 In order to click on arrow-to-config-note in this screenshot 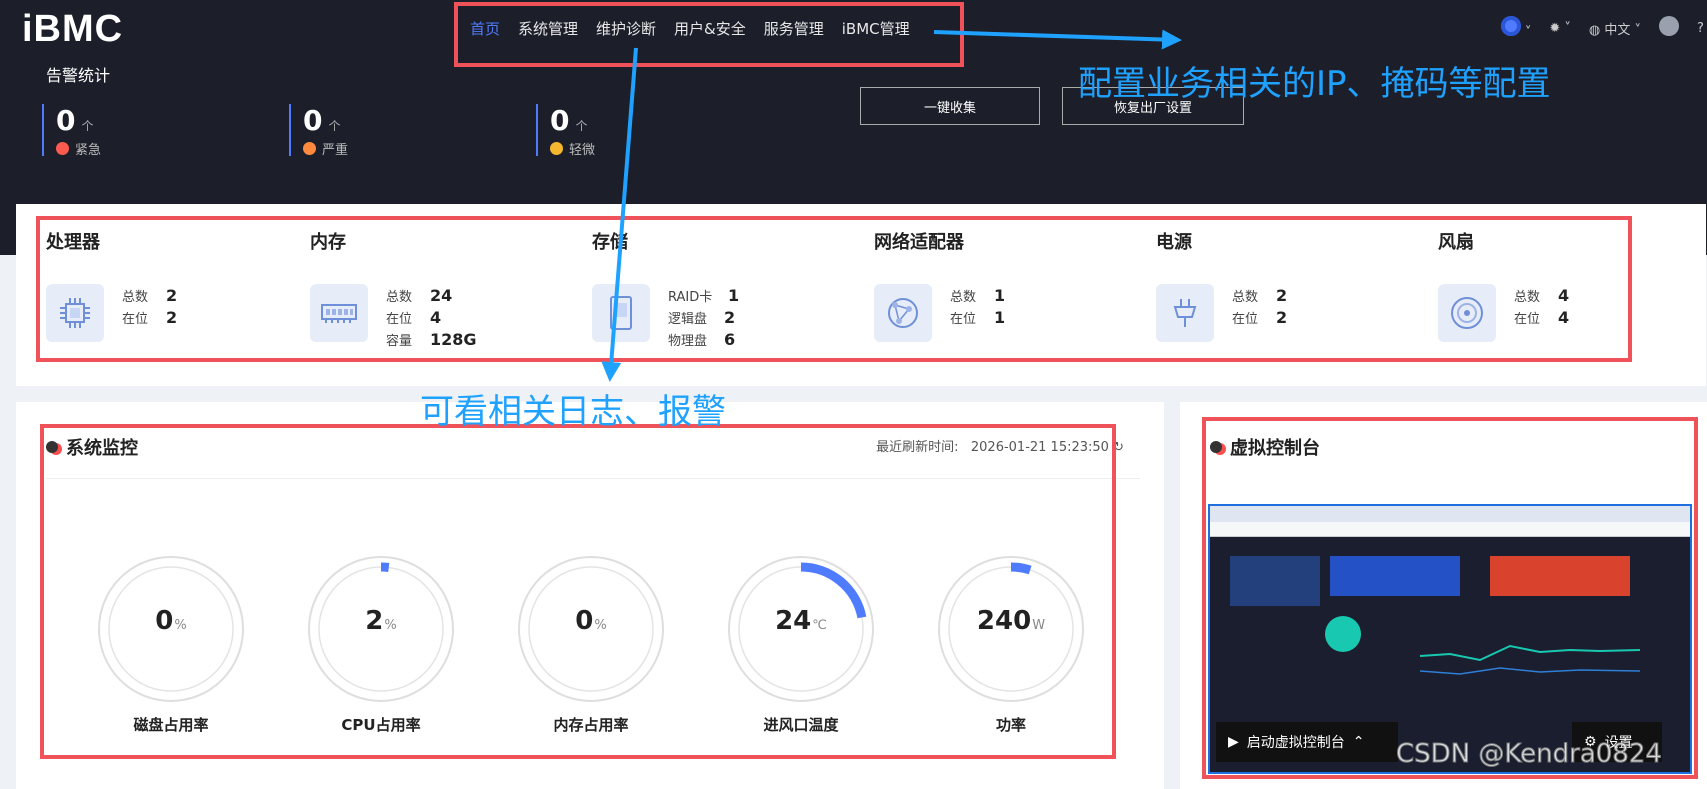, I will do `click(1057, 39)`.